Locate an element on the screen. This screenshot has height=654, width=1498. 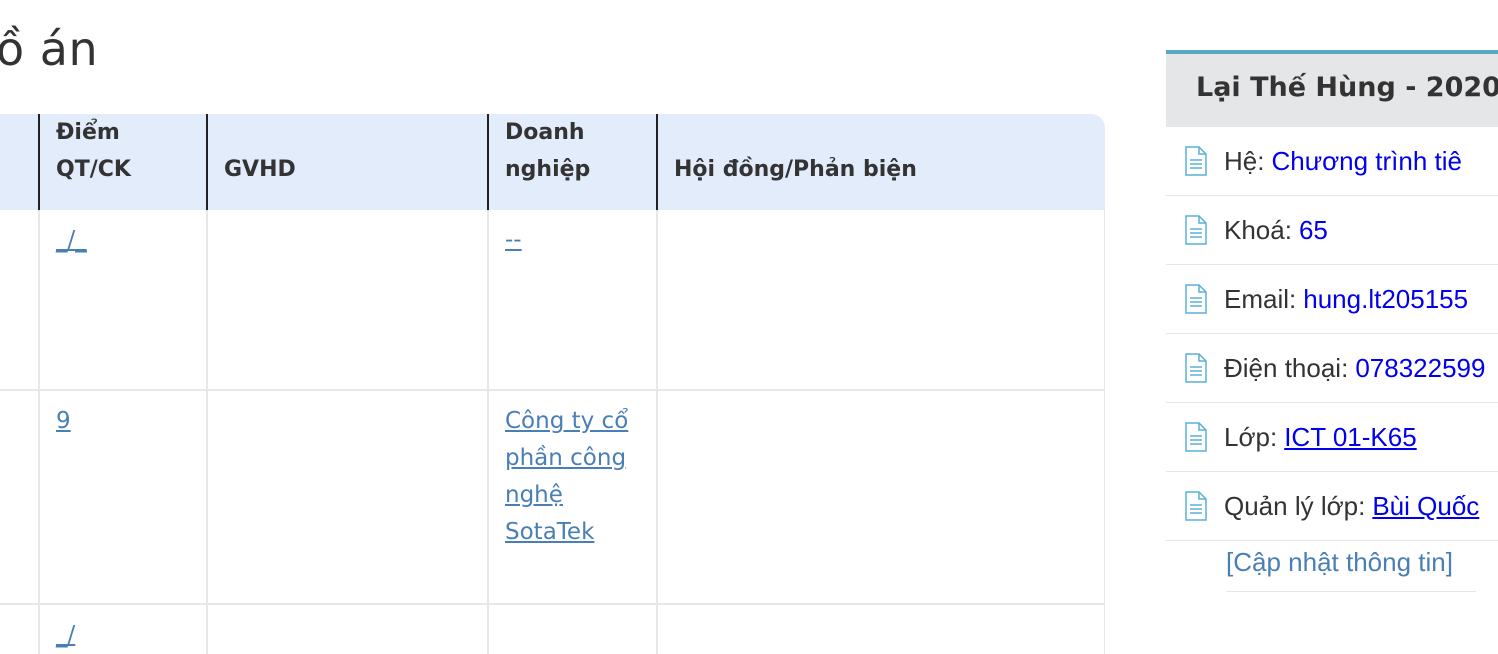
info-label: Khoá: is located at coordinates (1258, 229).